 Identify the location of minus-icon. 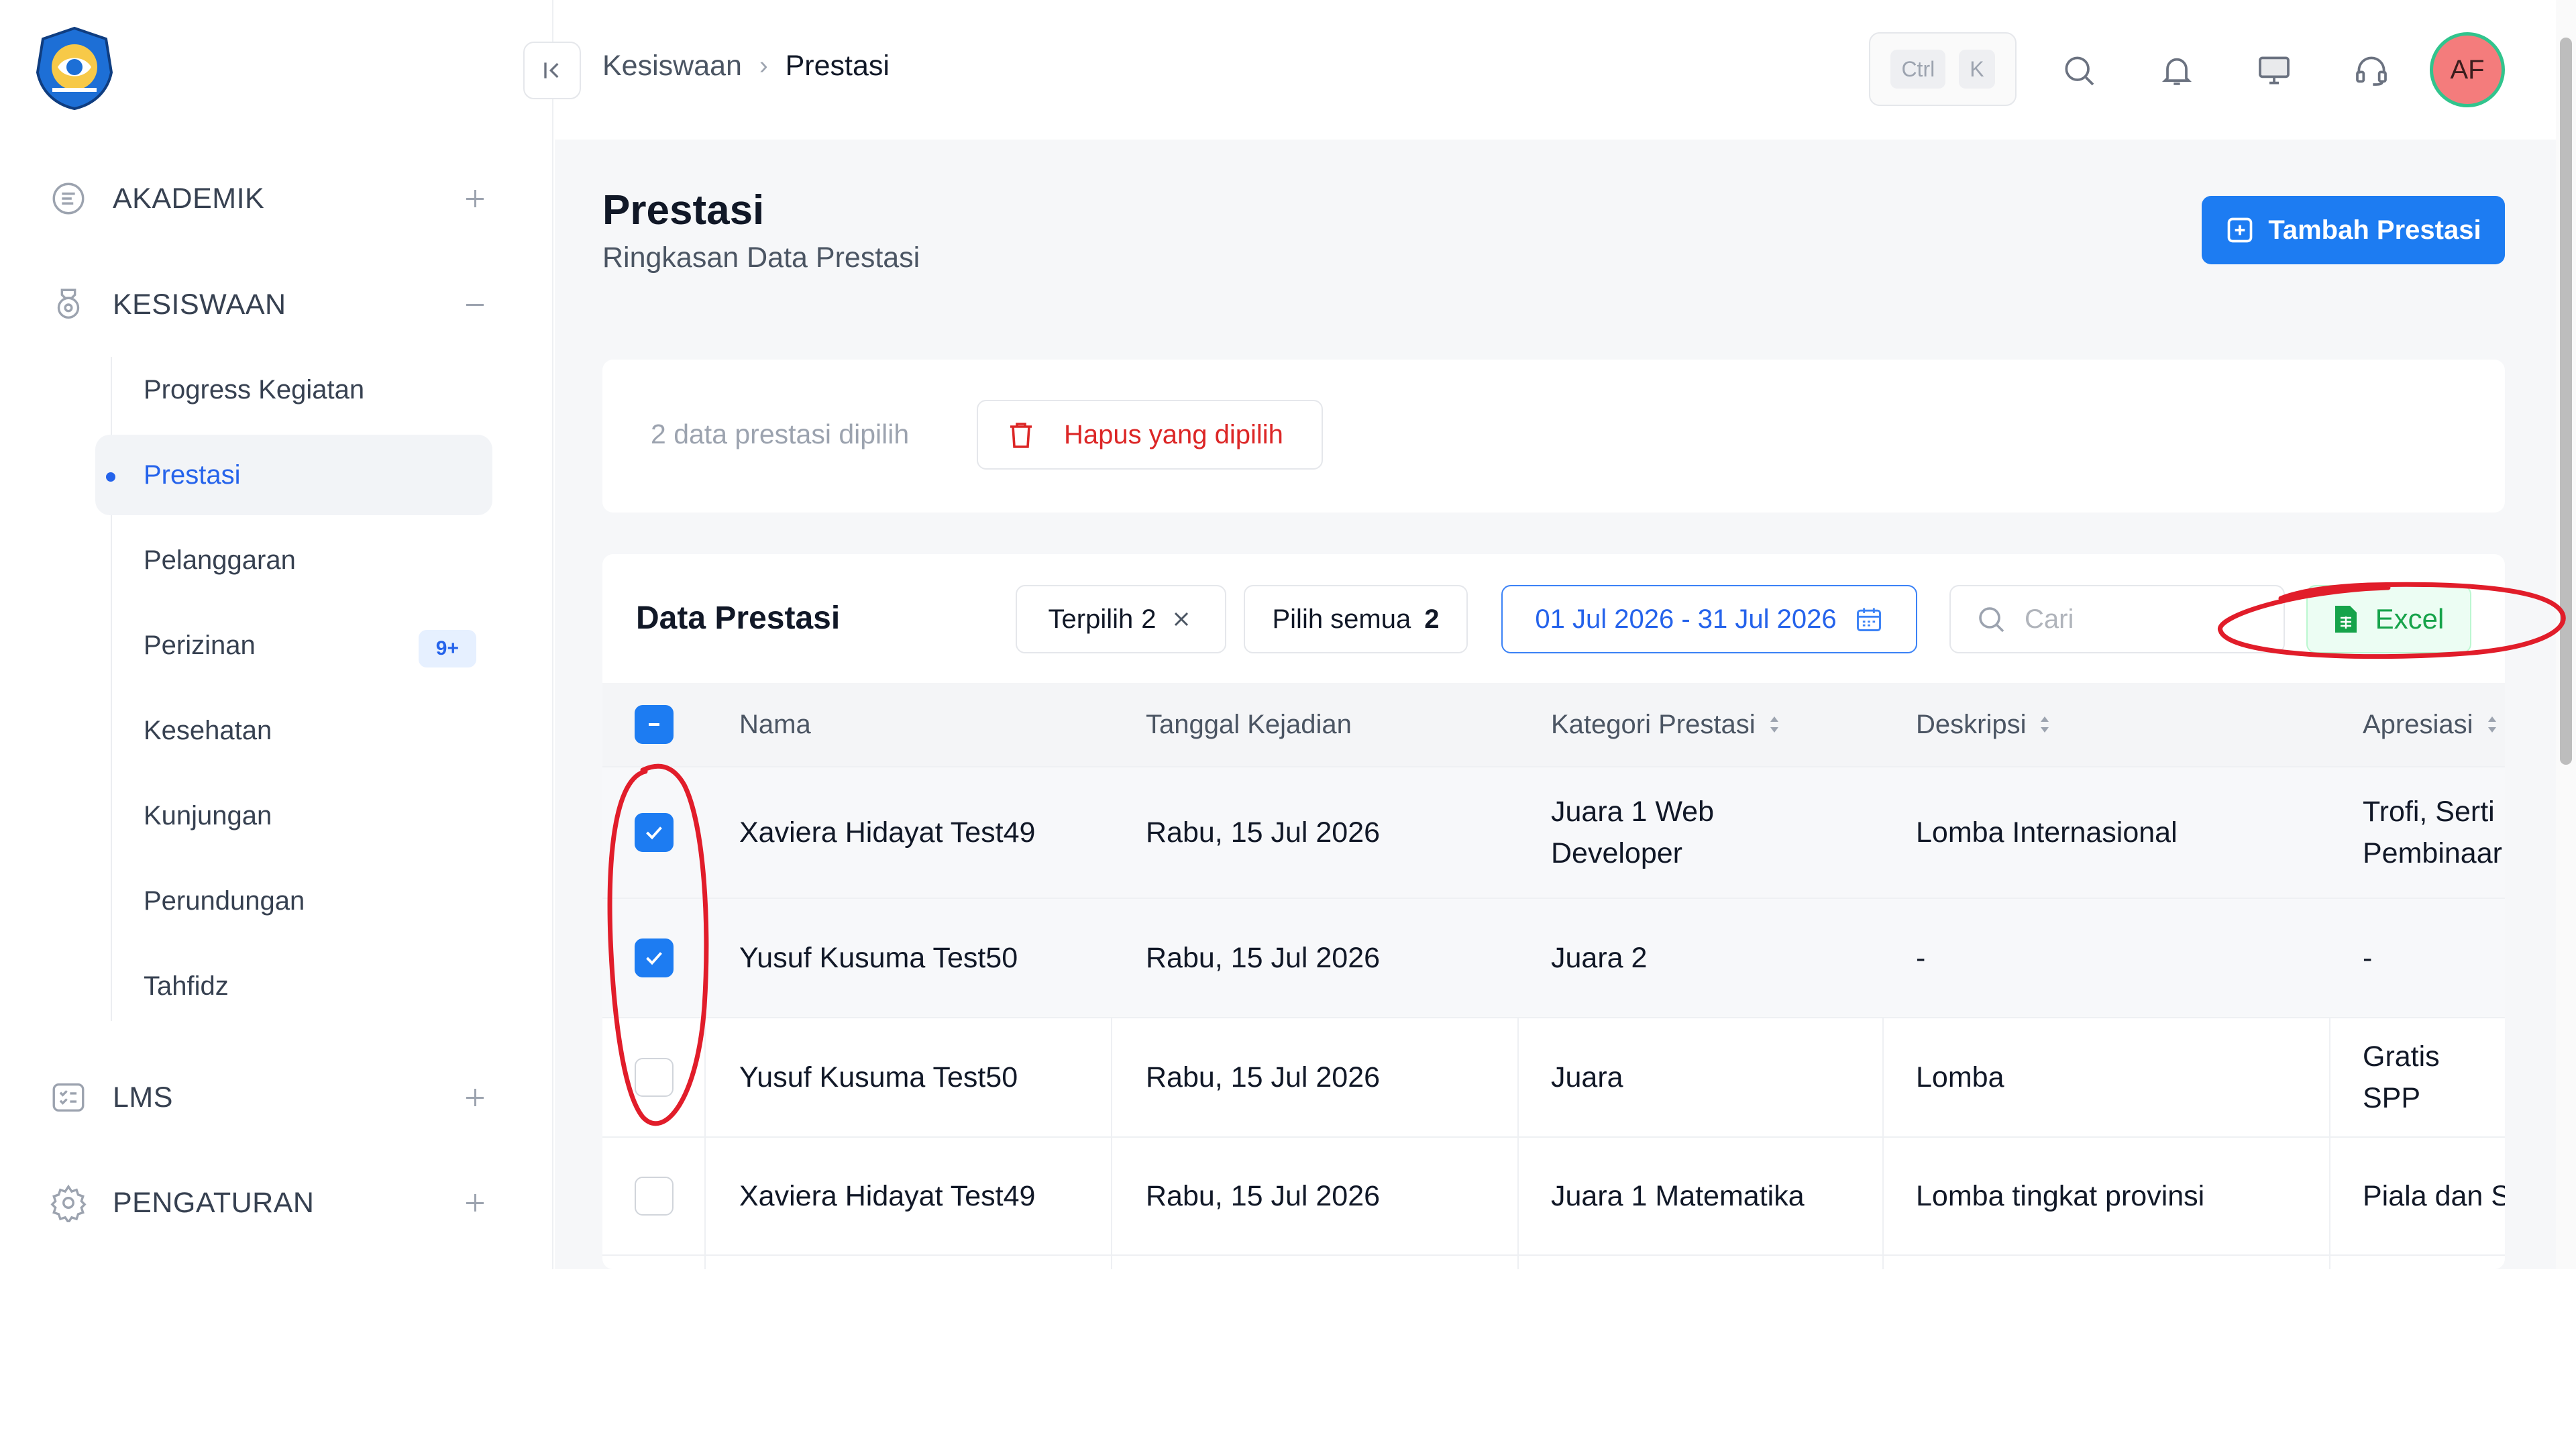
(475, 304).